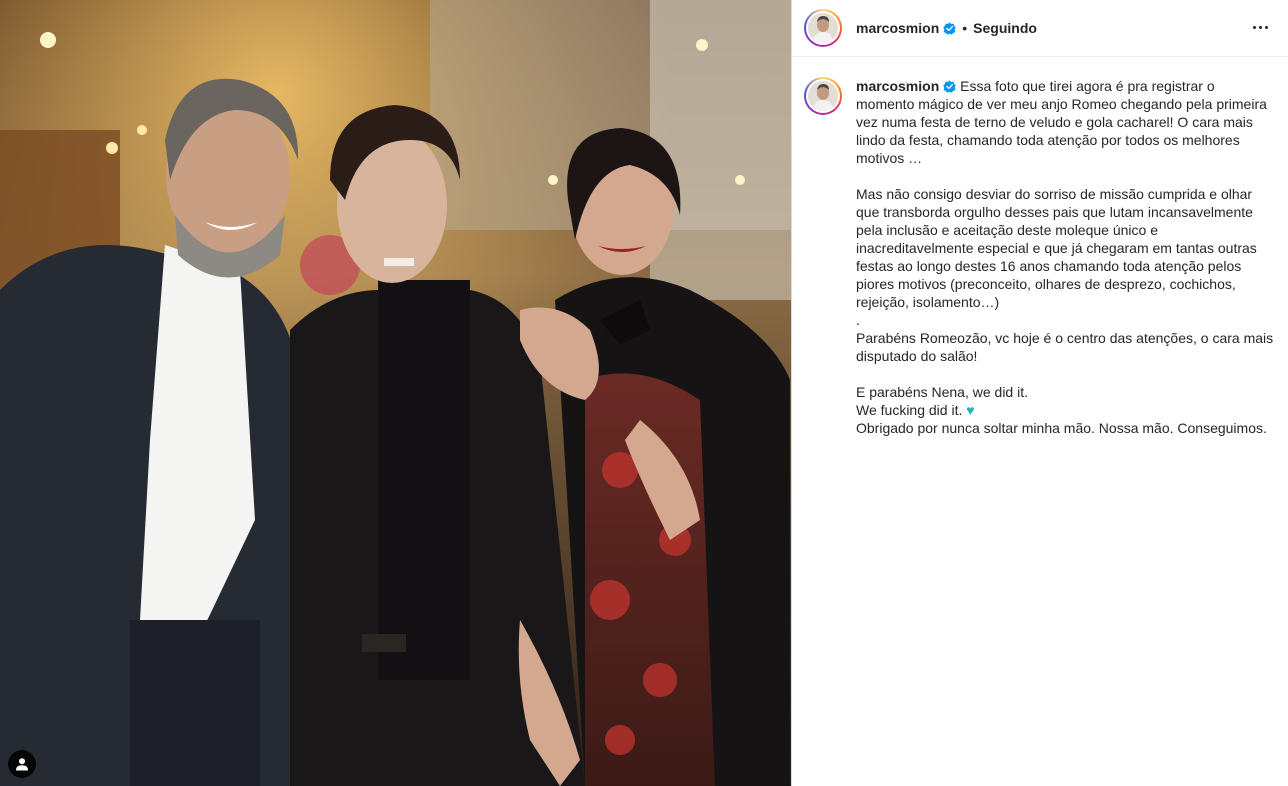 The image size is (1288, 786). Describe the element at coordinates (1066, 410) in the screenshot. I see `caption-line-we-did-it: We fucking did it. ♥` at that location.